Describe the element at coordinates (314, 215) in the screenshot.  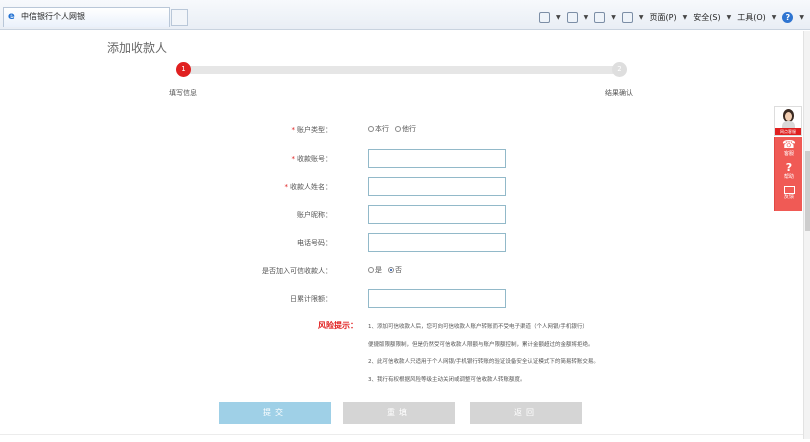
I see `nickname-label: 账户昵称：` at that location.